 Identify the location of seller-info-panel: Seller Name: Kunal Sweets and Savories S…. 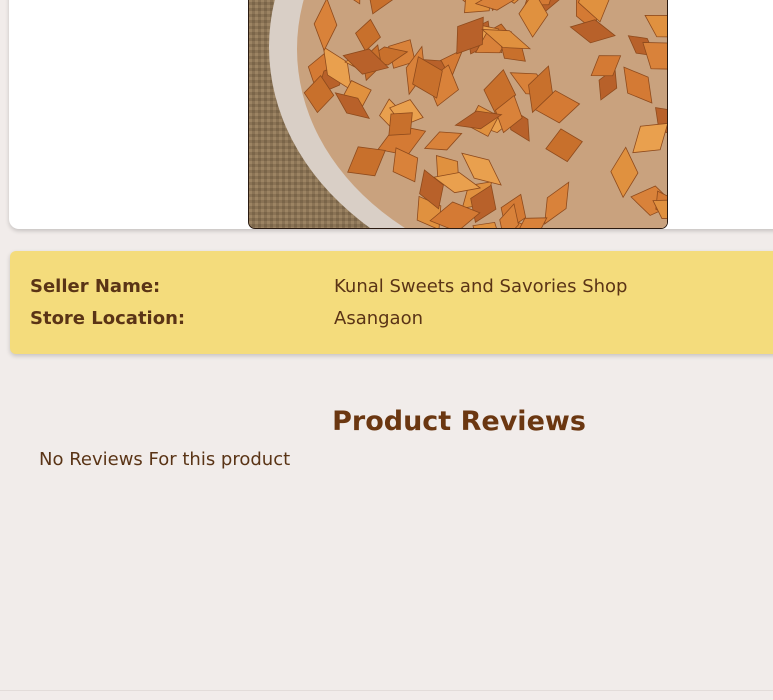
(391, 302).